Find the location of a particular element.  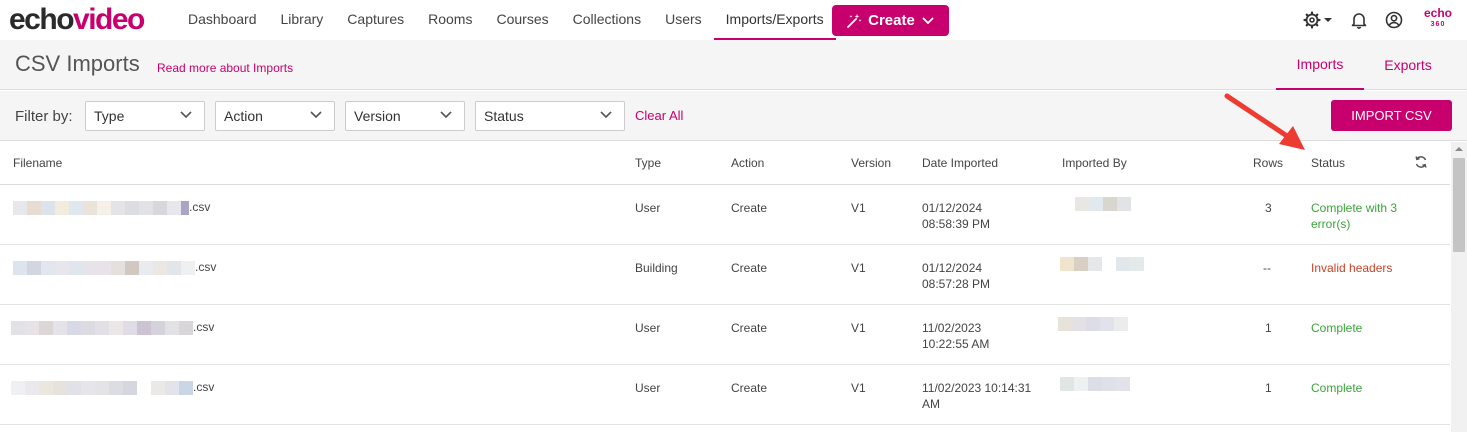

scroll-up-arrow-icon is located at coordinates (1459, 149).